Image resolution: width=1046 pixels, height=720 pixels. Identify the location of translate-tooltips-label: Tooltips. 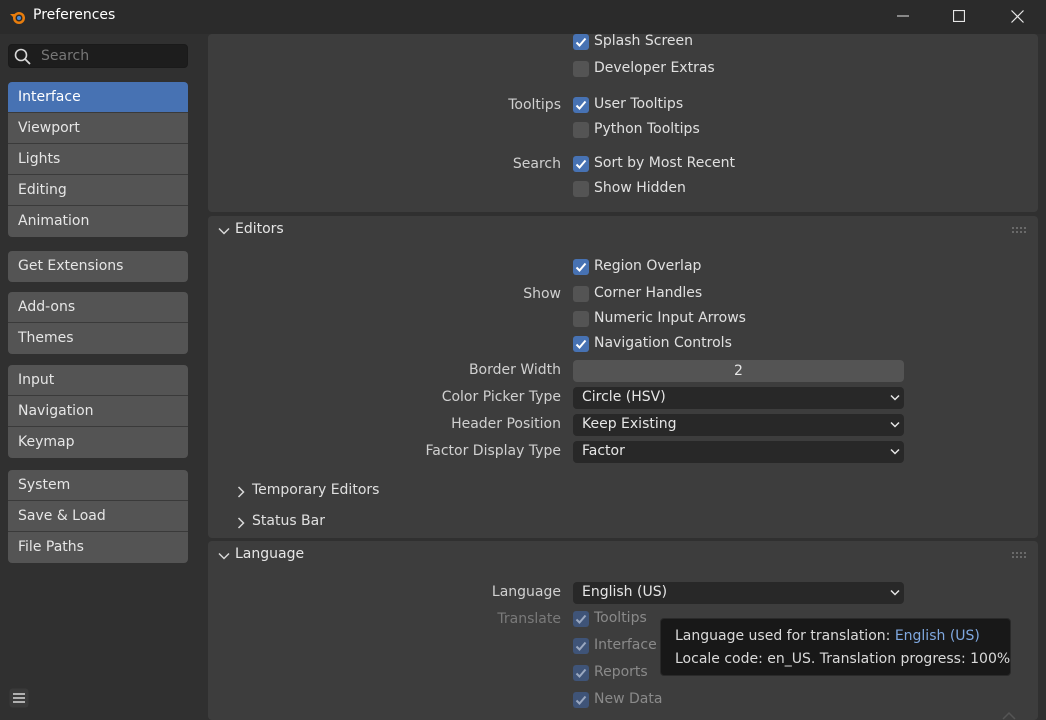
(620, 618).